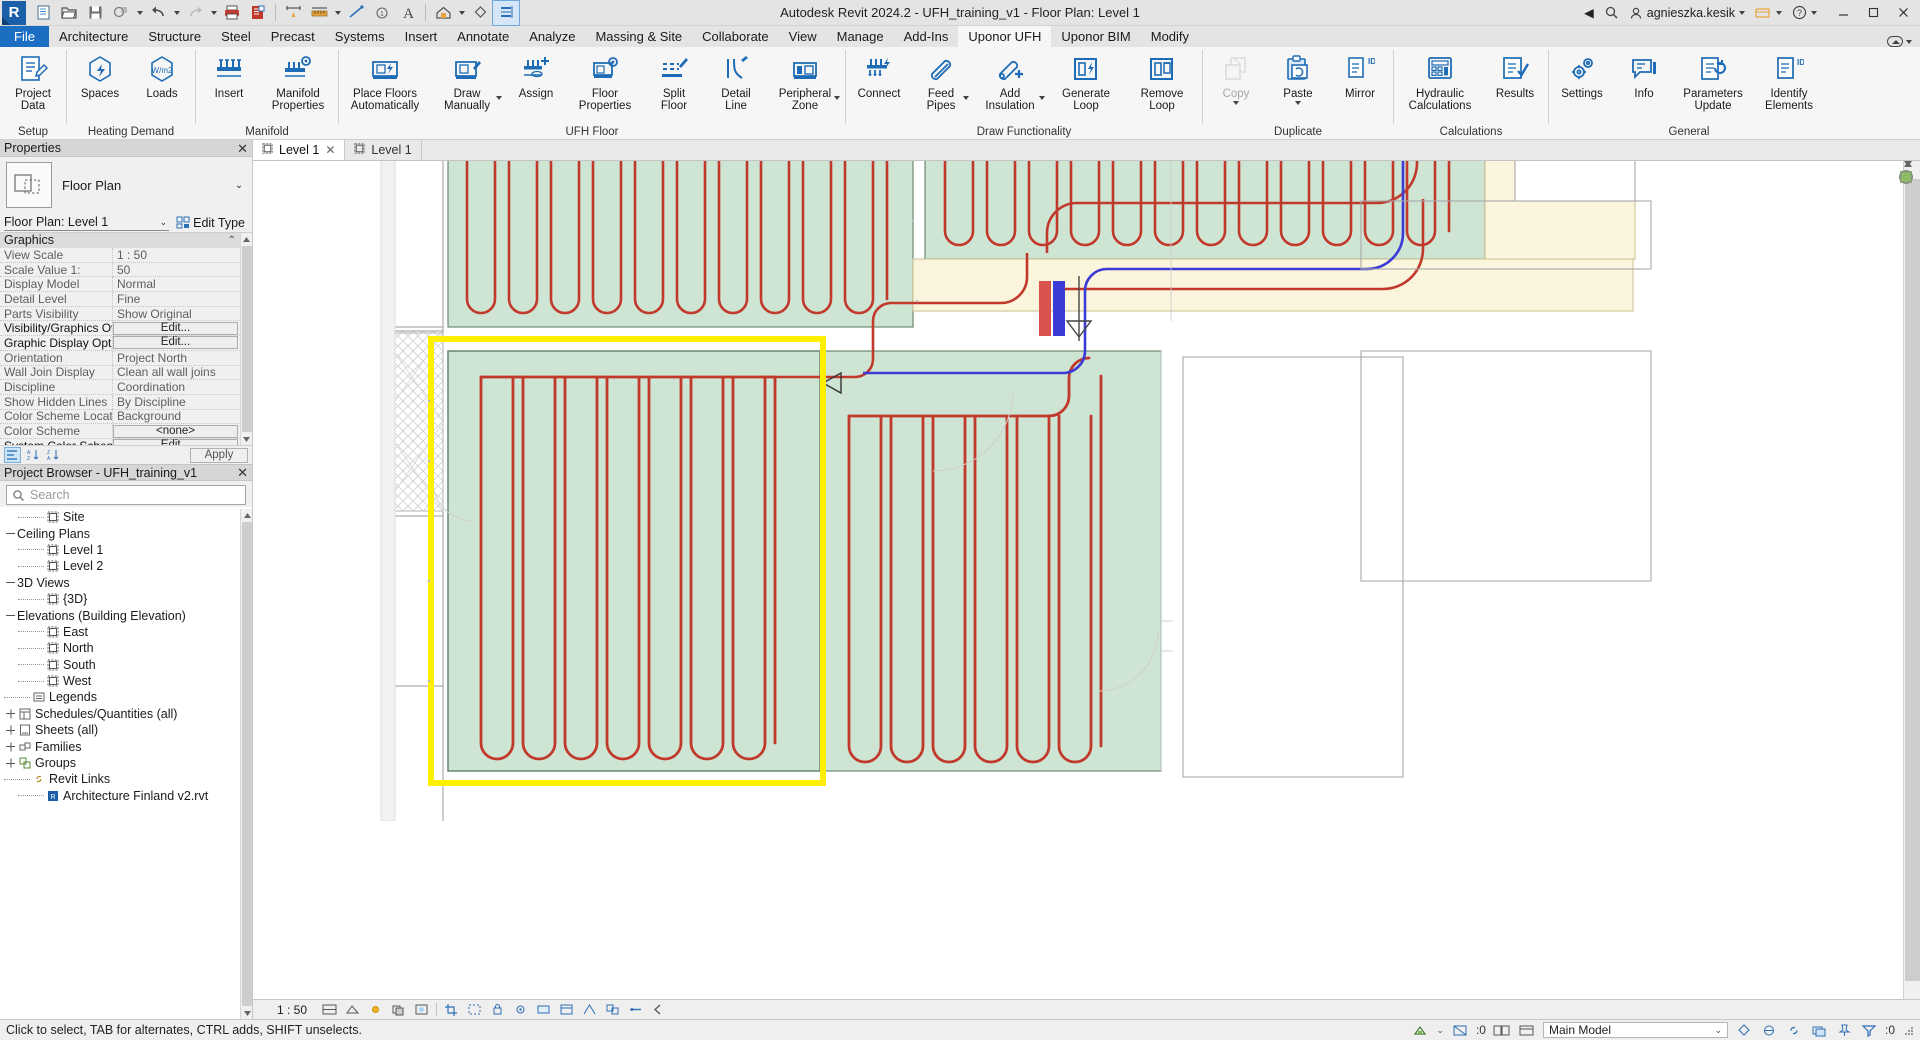 The height and width of the screenshot is (1040, 1920). Describe the element at coordinates (87, 222) in the screenshot. I see `properties-selector-combo: Floor Plan: Level 1 ⌄` at that location.